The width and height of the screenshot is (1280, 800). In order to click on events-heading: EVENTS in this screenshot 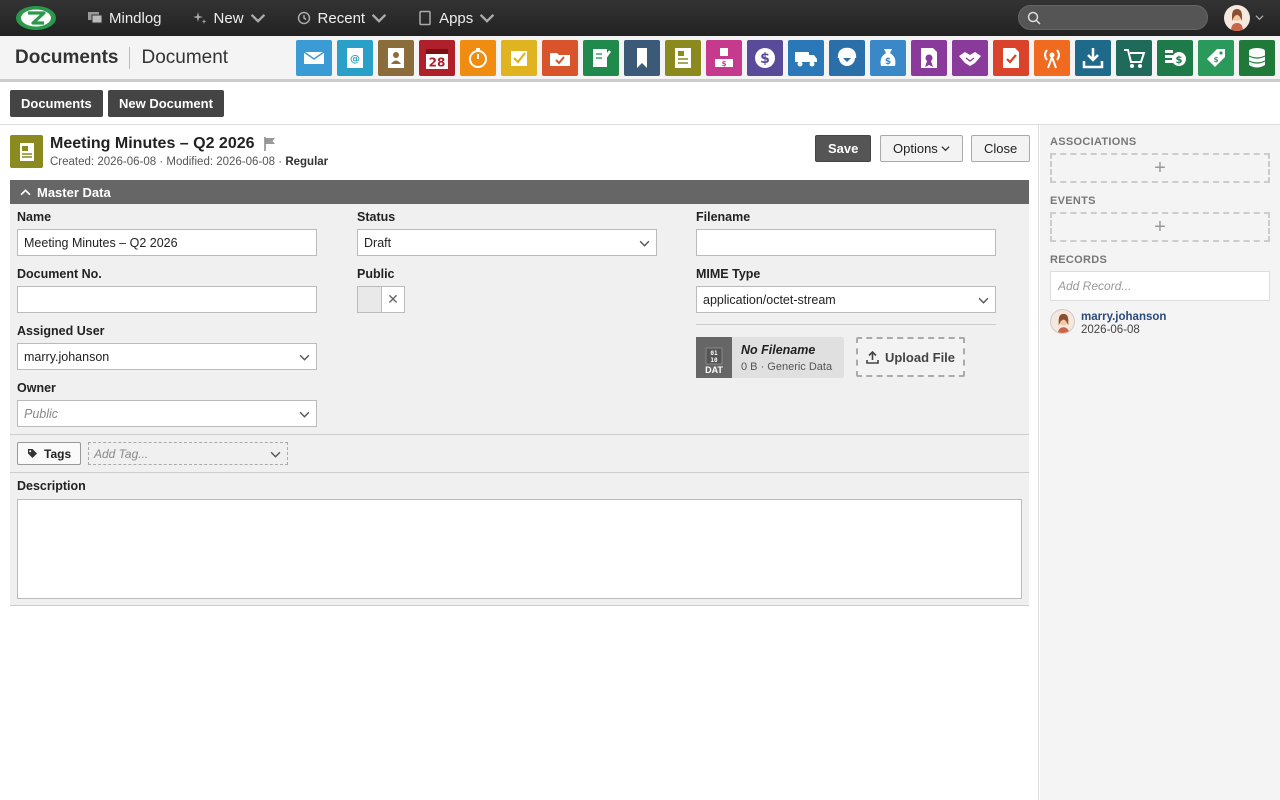, I will do `click(1073, 201)`.